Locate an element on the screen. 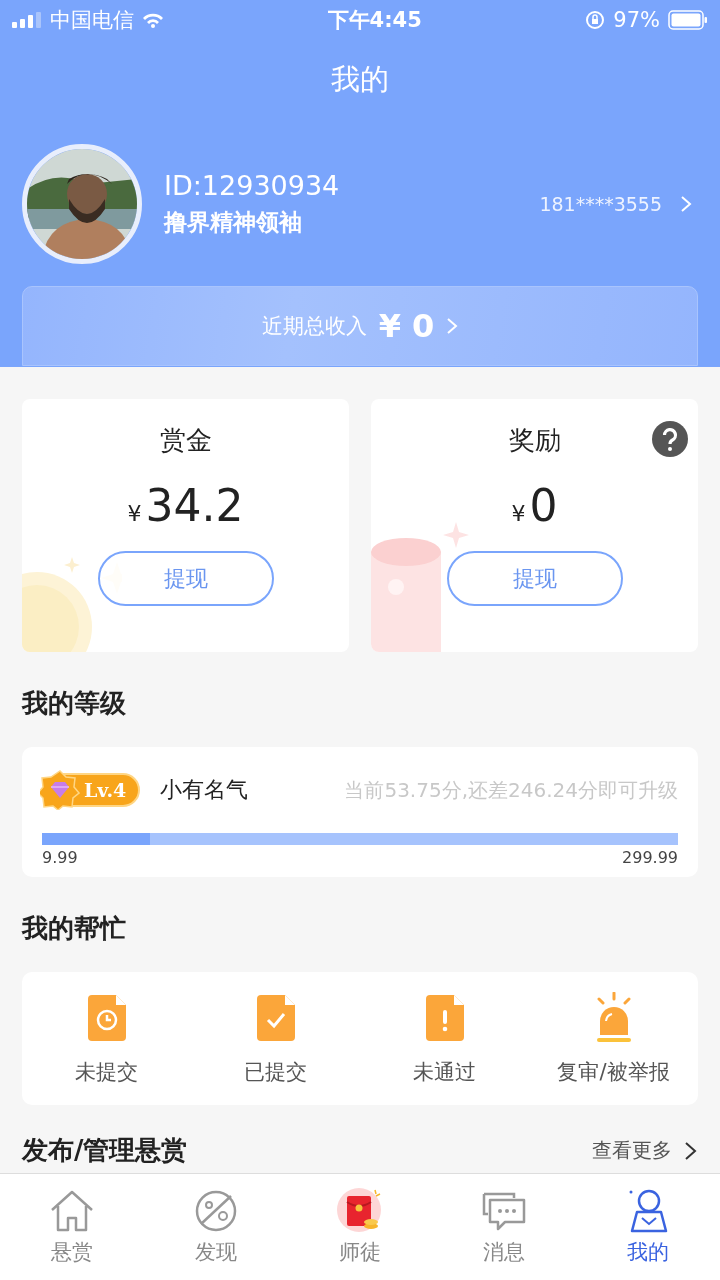 This screenshot has height=1280, width=720. income-label: 近期总收入 is located at coordinates (314, 326).